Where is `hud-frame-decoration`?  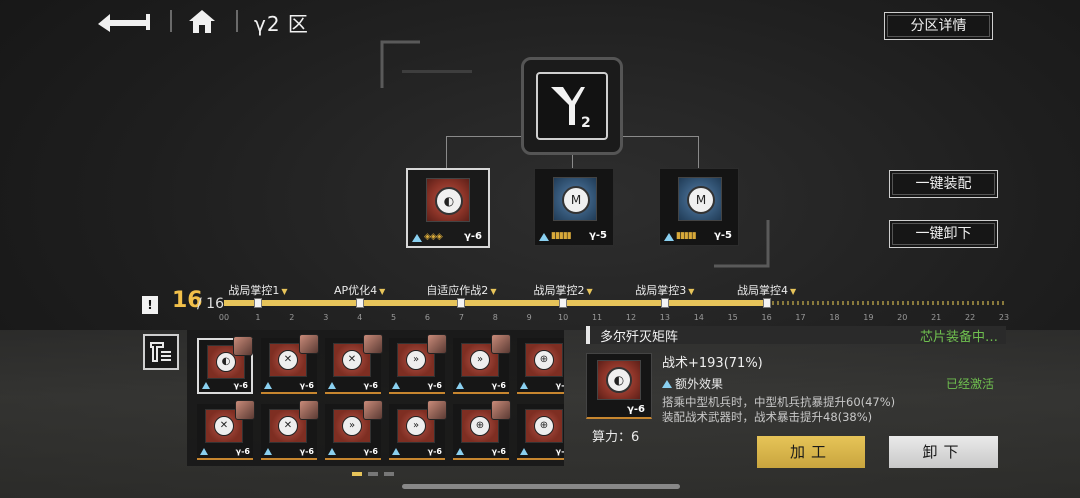
hud-frame-decoration is located at coordinates (426, 64).